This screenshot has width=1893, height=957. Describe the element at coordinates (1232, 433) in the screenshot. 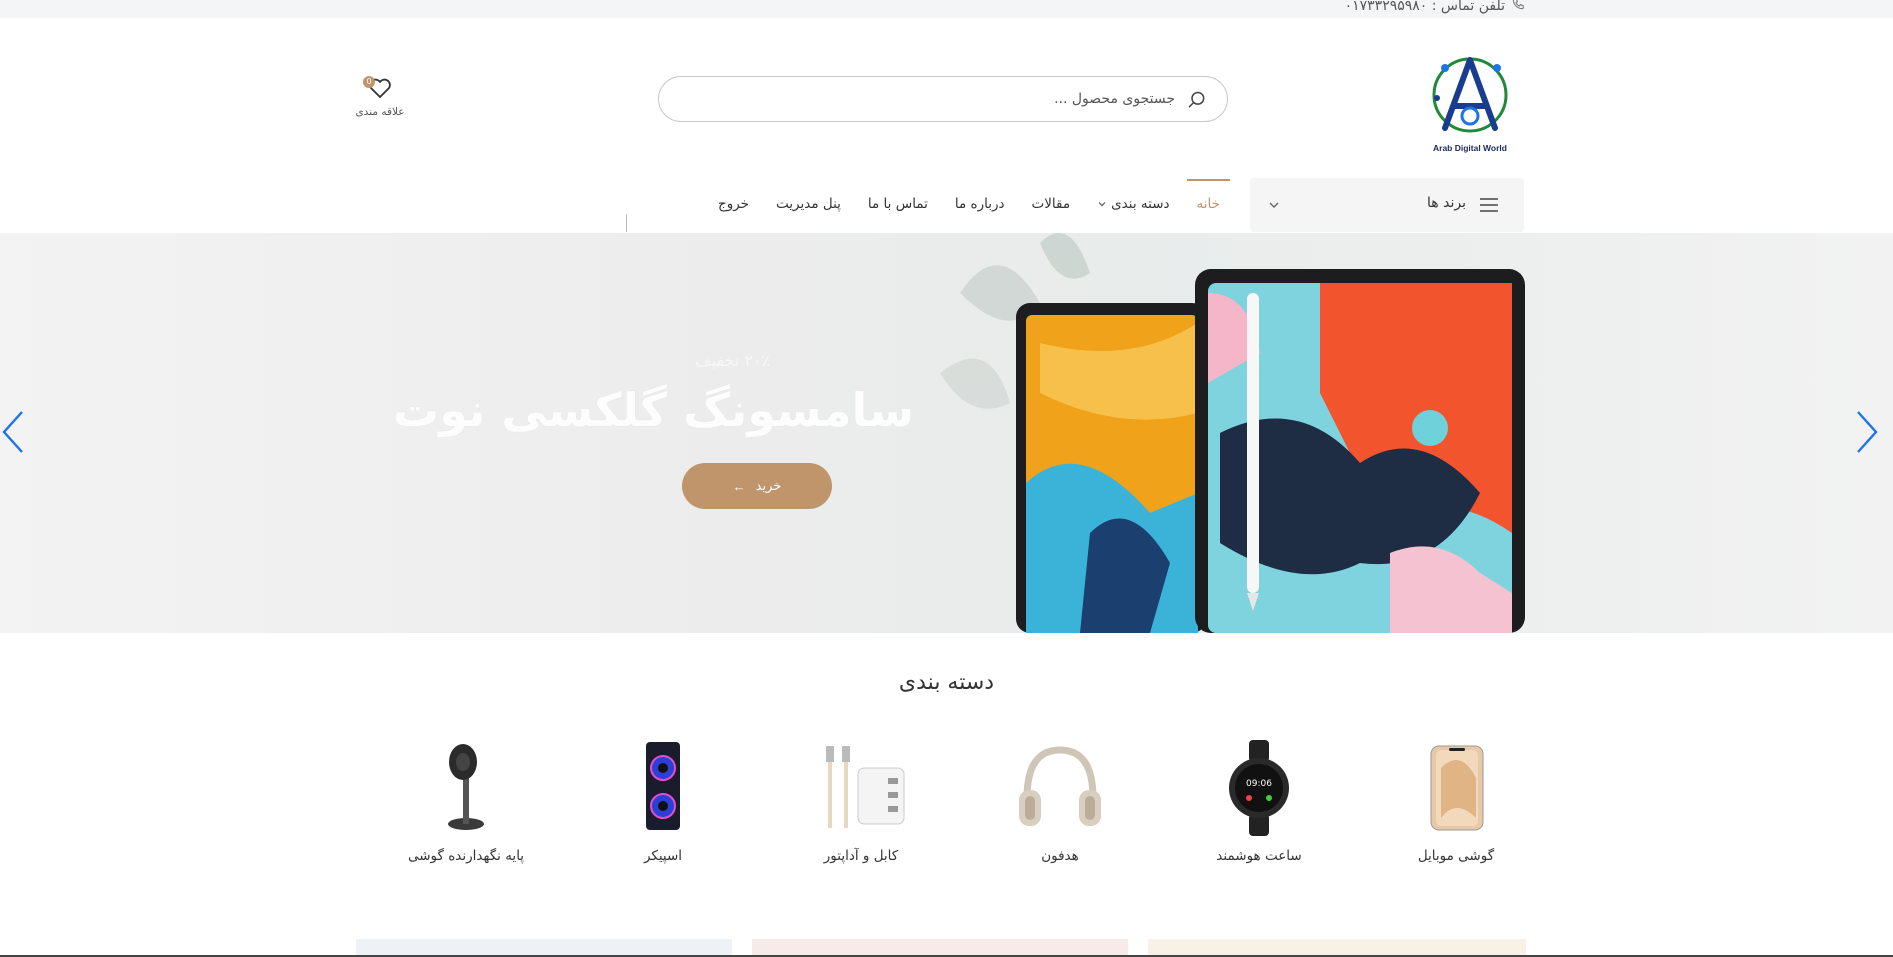

I see `tablet-product-image` at that location.